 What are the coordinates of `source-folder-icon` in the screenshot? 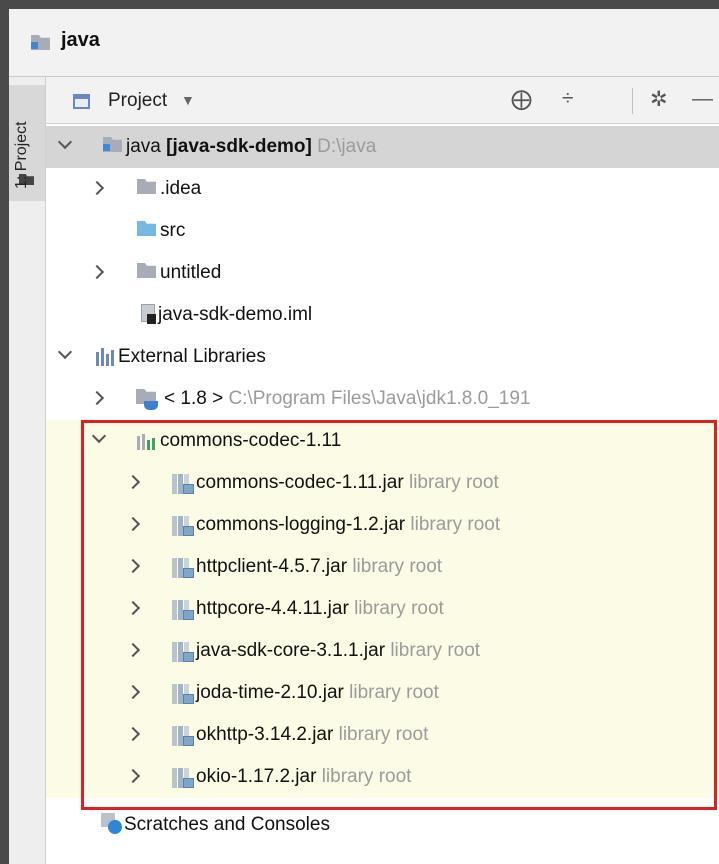 It's located at (146, 228).